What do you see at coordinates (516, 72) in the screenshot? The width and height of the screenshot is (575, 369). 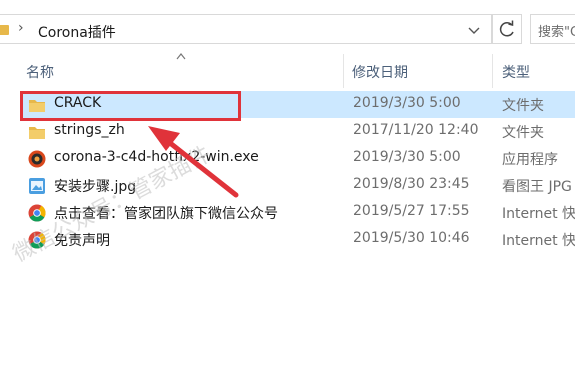 I see `column-header-type: 类型` at bounding box center [516, 72].